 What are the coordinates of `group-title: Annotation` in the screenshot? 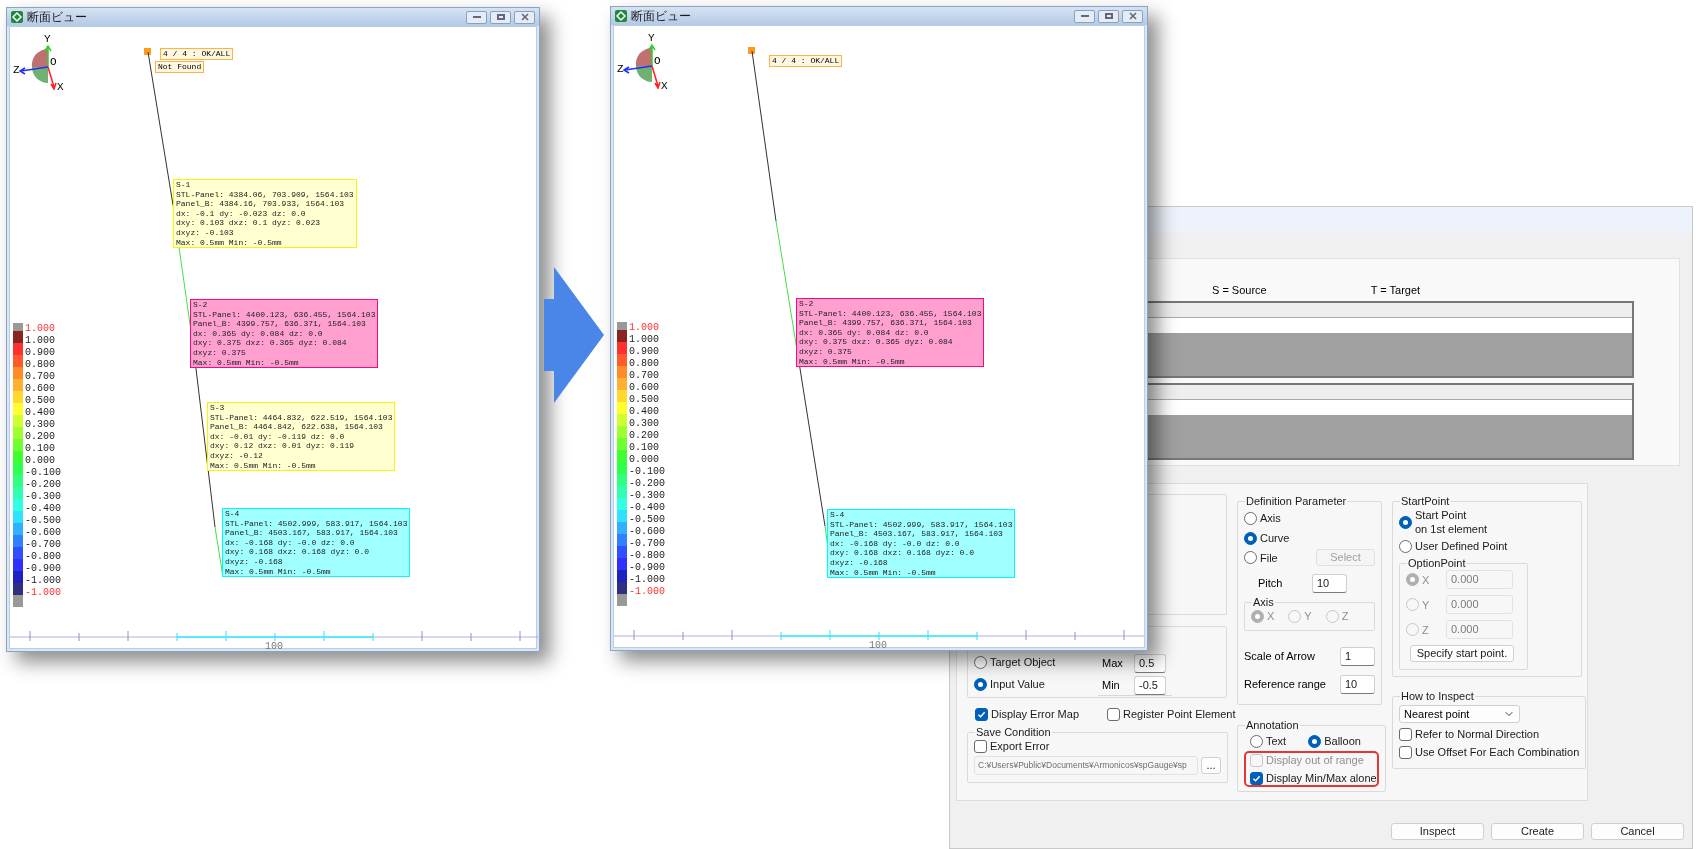 It's located at (1272, 725).